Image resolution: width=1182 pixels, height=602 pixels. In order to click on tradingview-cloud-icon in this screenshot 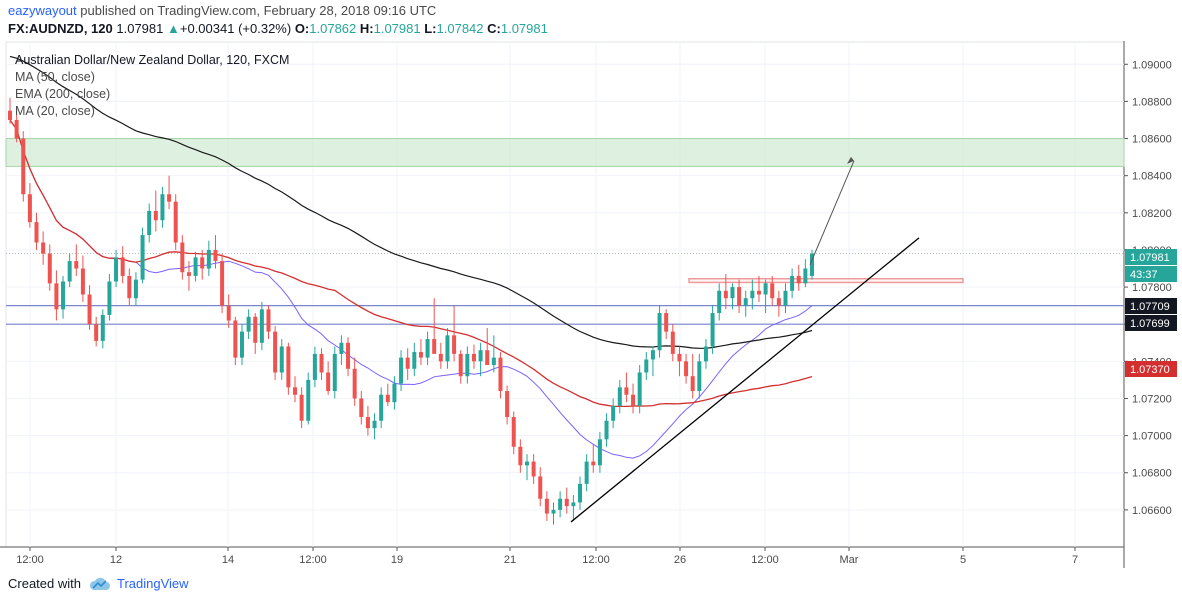, I will do `click(100, 584)`.